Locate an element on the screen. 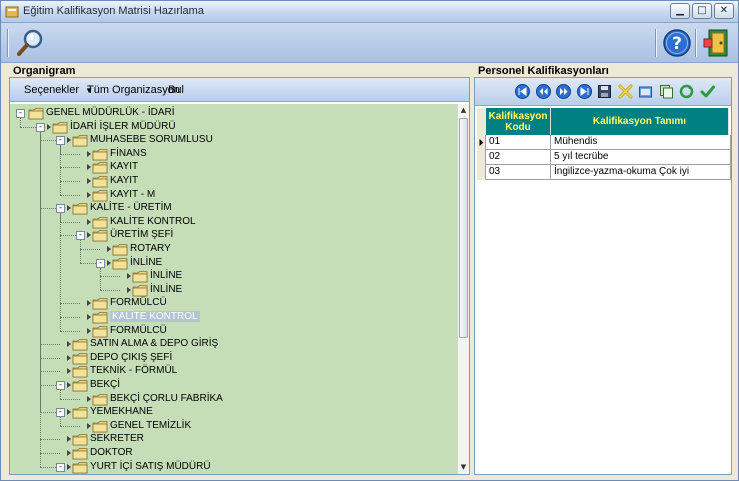  scroll-down-icon: ▼ is located at coordinates (463, 467).